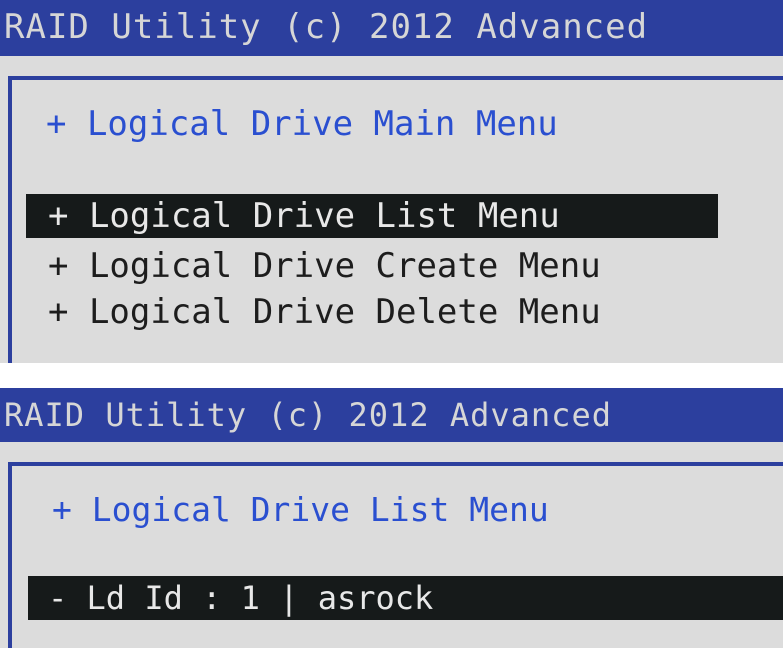 The width and height of the screenshot is (783, 648). What do you see at coordinates (405, 598) in the screenshot?
I see `logical-drive-row: - Ld Id : 1 | asrock` at bounding box center [405, 598].